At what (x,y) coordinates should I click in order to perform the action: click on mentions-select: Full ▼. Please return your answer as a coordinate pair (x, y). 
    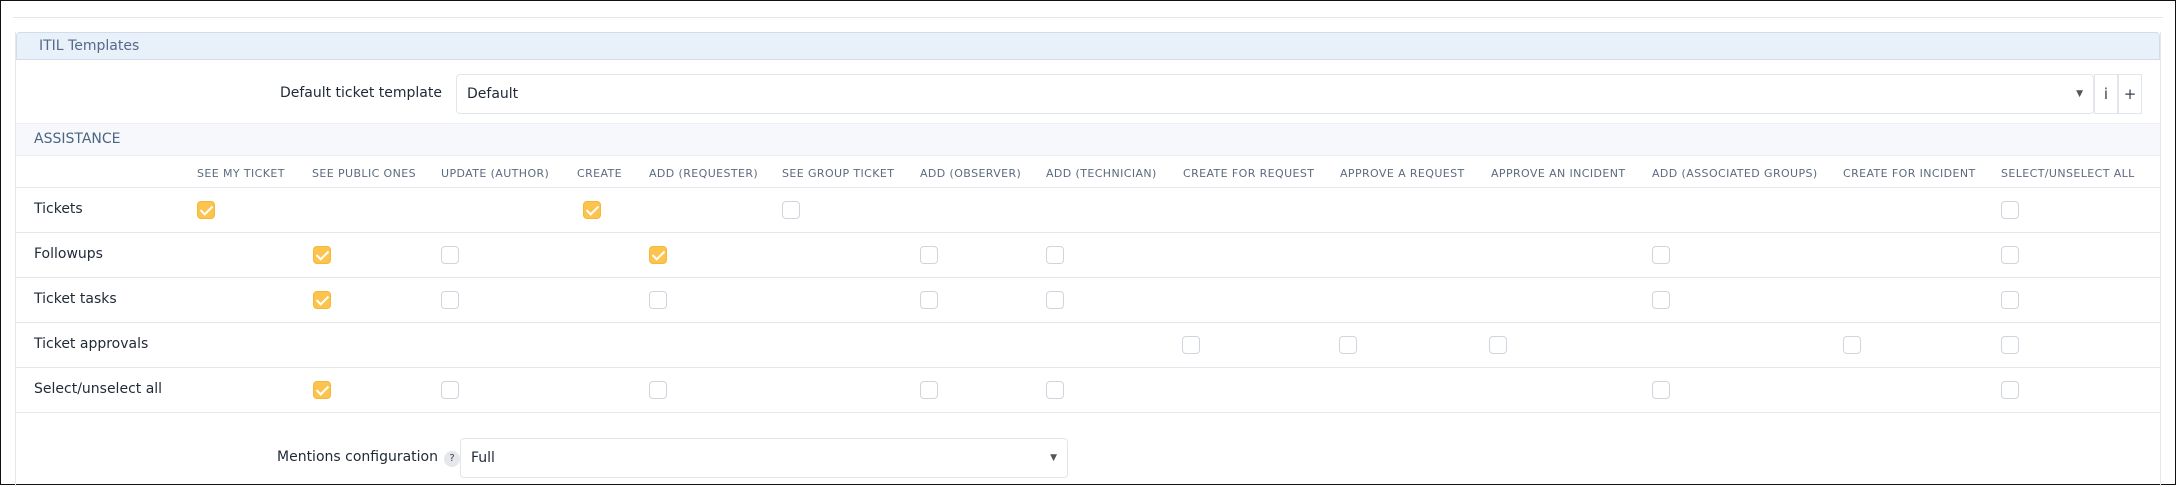
    Looking at the image, I should click on (764, 458).